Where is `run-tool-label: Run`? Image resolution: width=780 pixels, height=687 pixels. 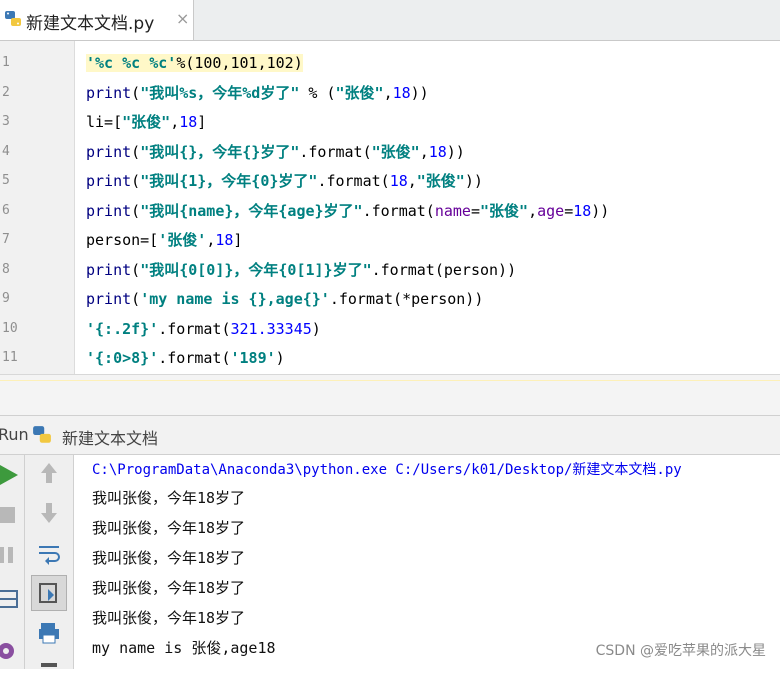
run-tool-label: Run is located at coordinates (14, 434).